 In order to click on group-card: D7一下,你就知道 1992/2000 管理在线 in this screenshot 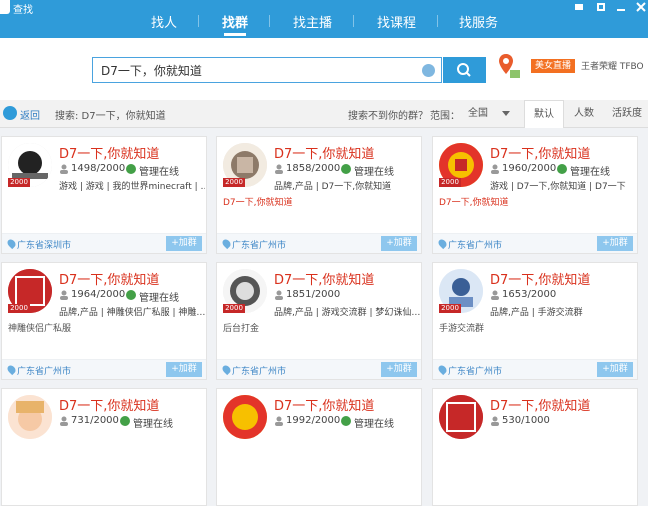, I will do `click(319, 447)`.